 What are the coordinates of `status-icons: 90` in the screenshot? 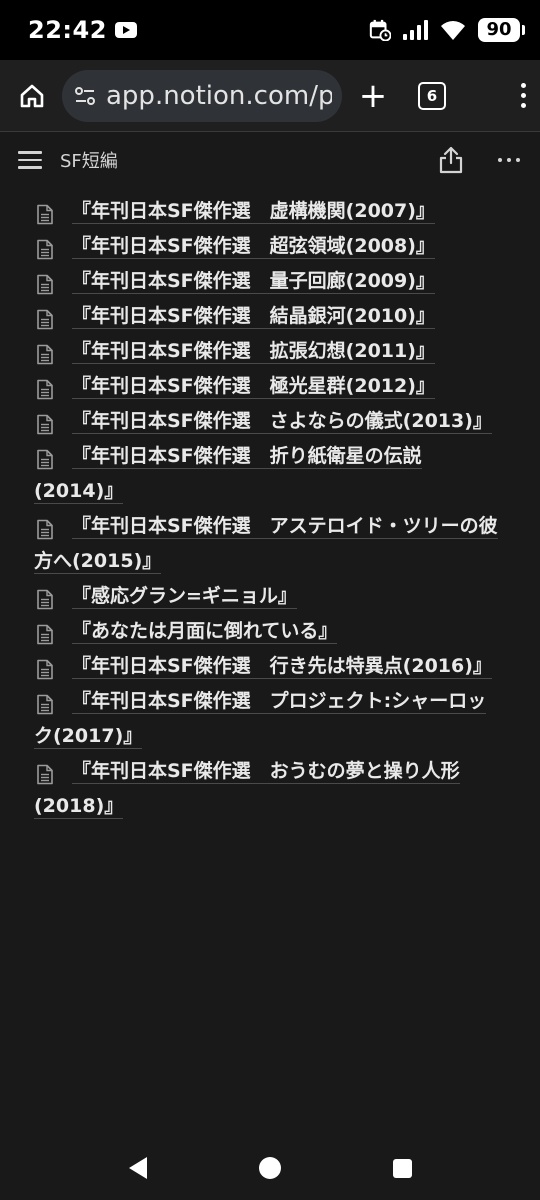 It's located at (447, 30).